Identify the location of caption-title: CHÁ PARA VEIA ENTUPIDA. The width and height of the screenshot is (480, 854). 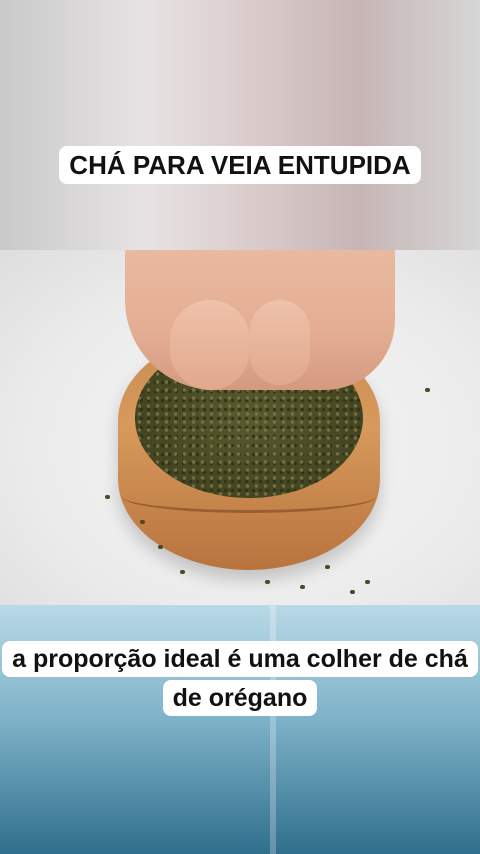
(240, 165).